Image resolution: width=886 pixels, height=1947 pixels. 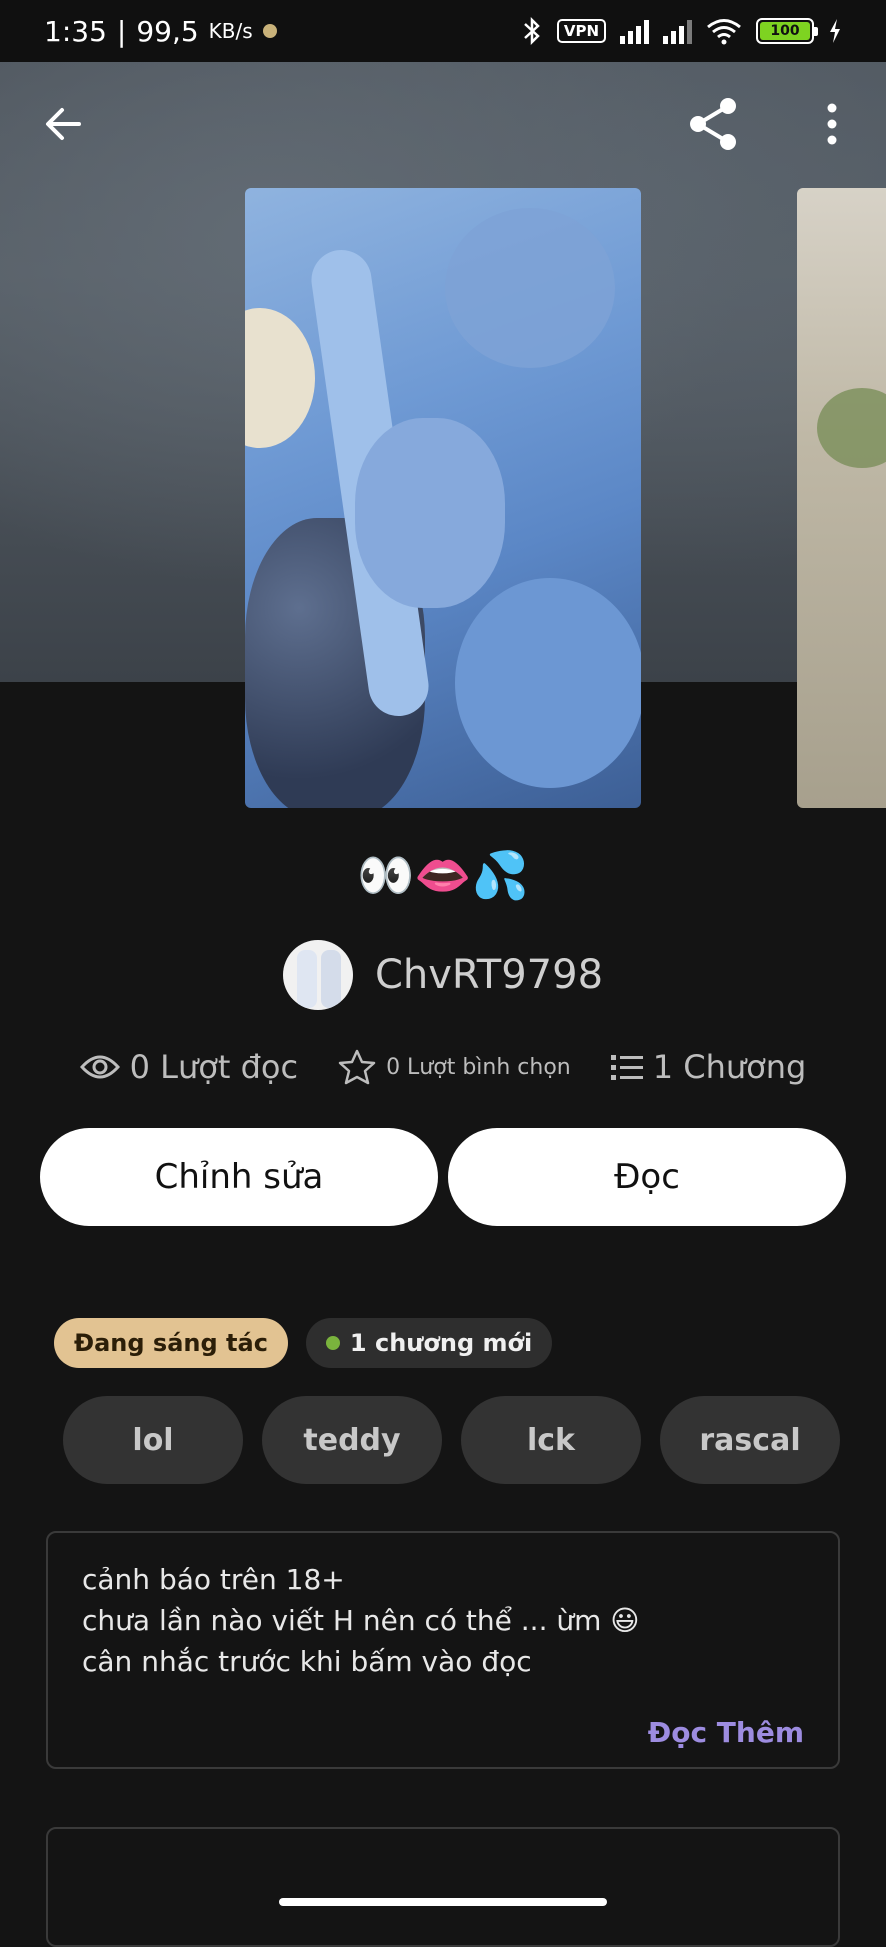 What do you see at coordinates (230, 31) in the screenshot?
I see `network-unit: KB/s` at bounding box center [230, 31].